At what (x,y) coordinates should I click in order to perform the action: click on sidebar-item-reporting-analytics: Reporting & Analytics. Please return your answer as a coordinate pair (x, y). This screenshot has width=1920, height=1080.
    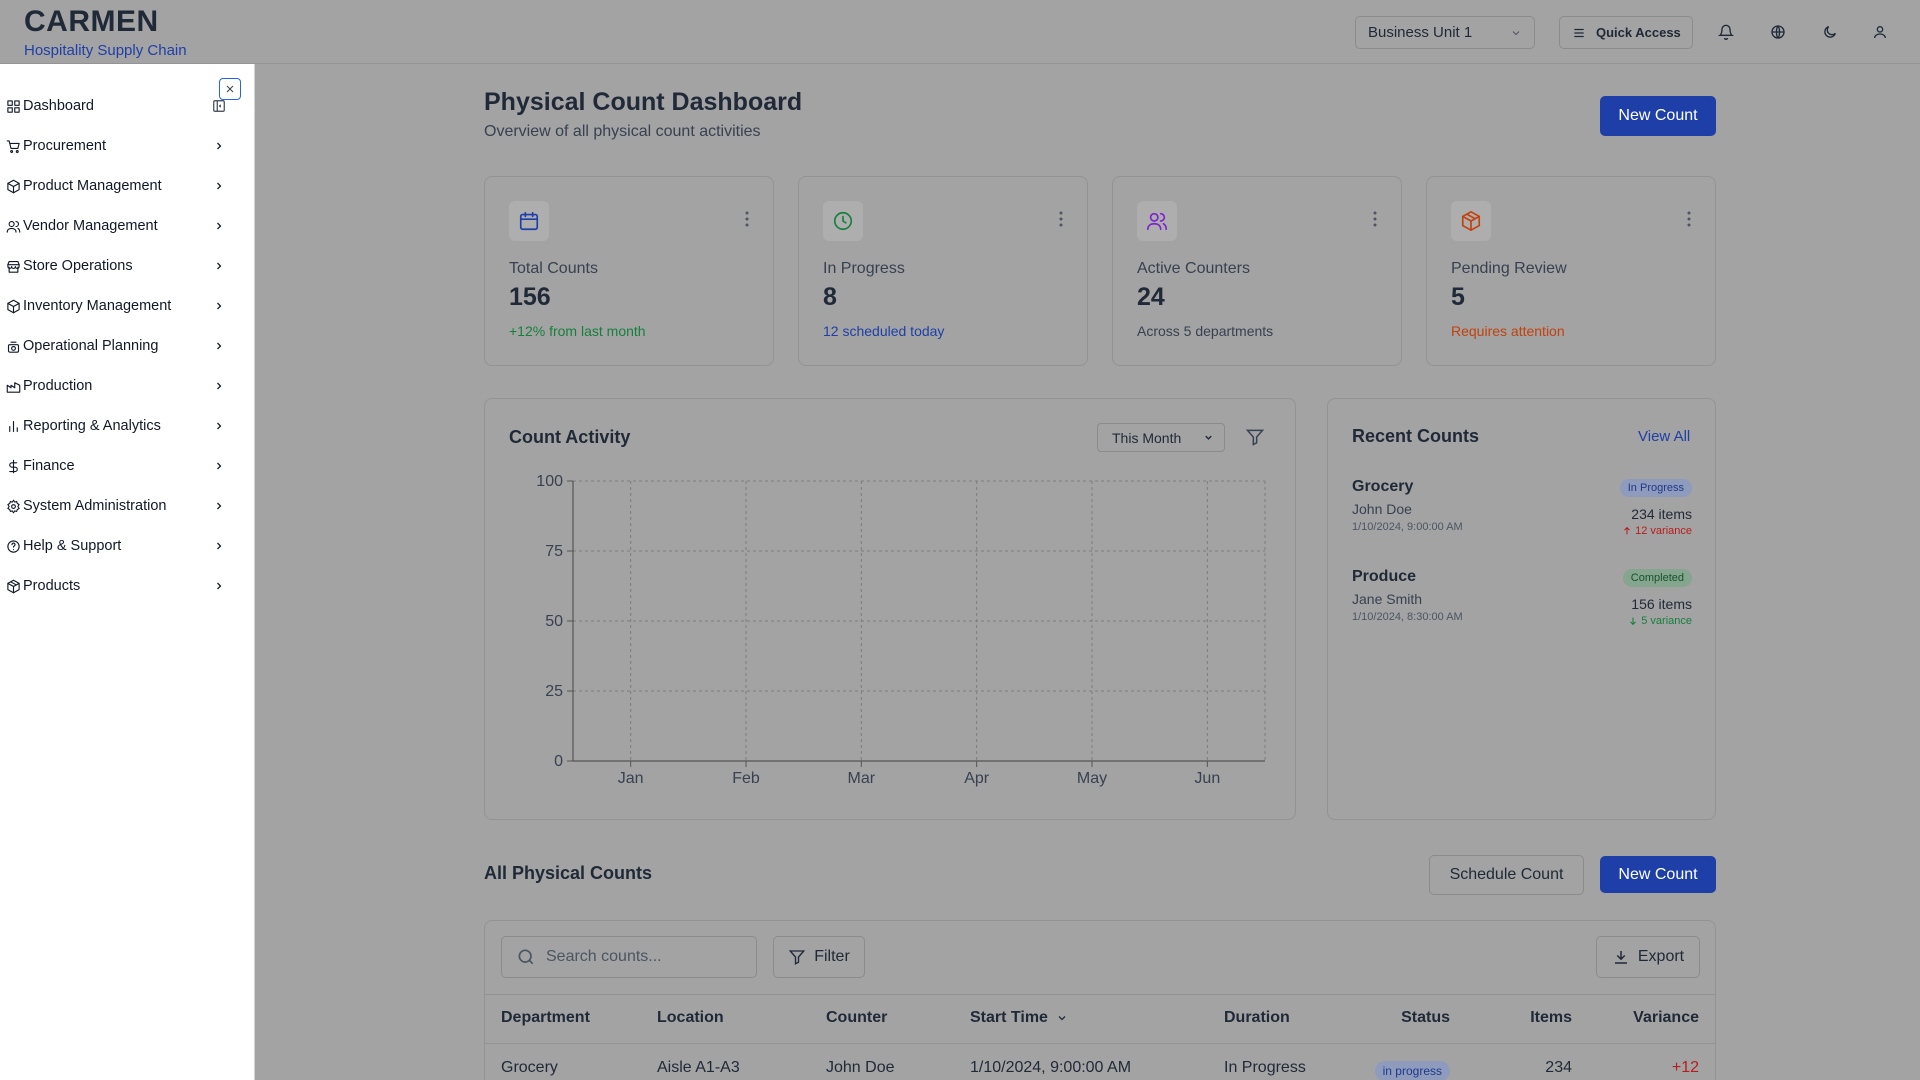
    Looking at the image, I should click on (115, 426).